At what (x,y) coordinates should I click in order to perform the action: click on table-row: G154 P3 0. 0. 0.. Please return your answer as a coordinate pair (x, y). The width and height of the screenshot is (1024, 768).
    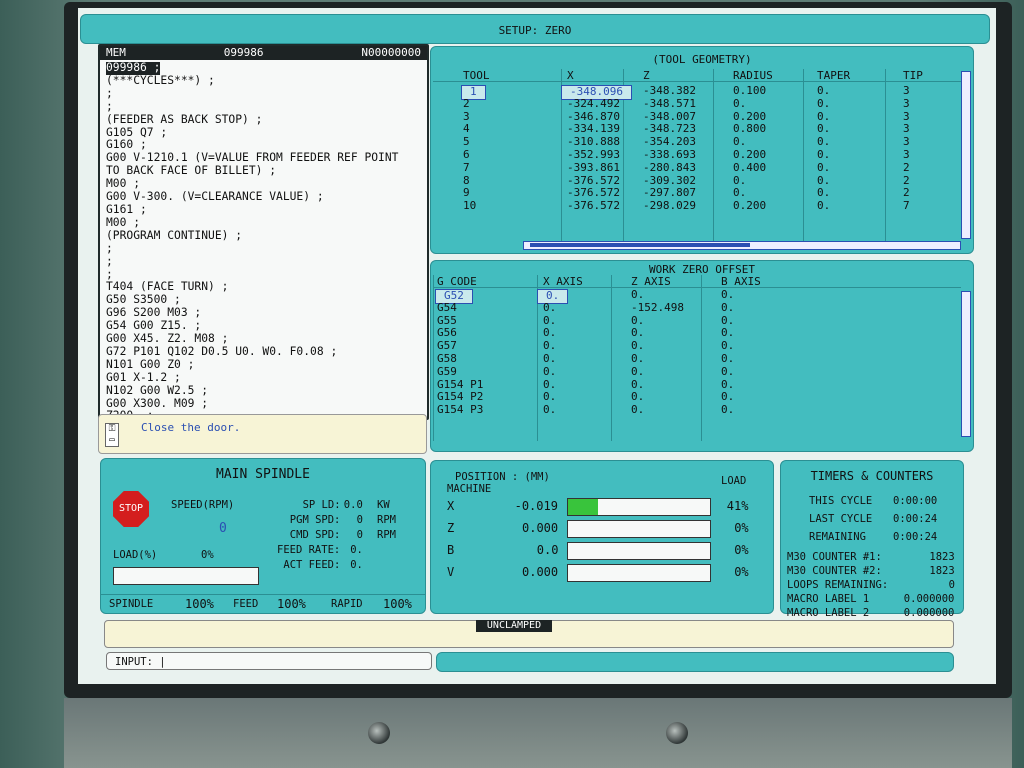
    Looking at the image, I should click on (697, 410).